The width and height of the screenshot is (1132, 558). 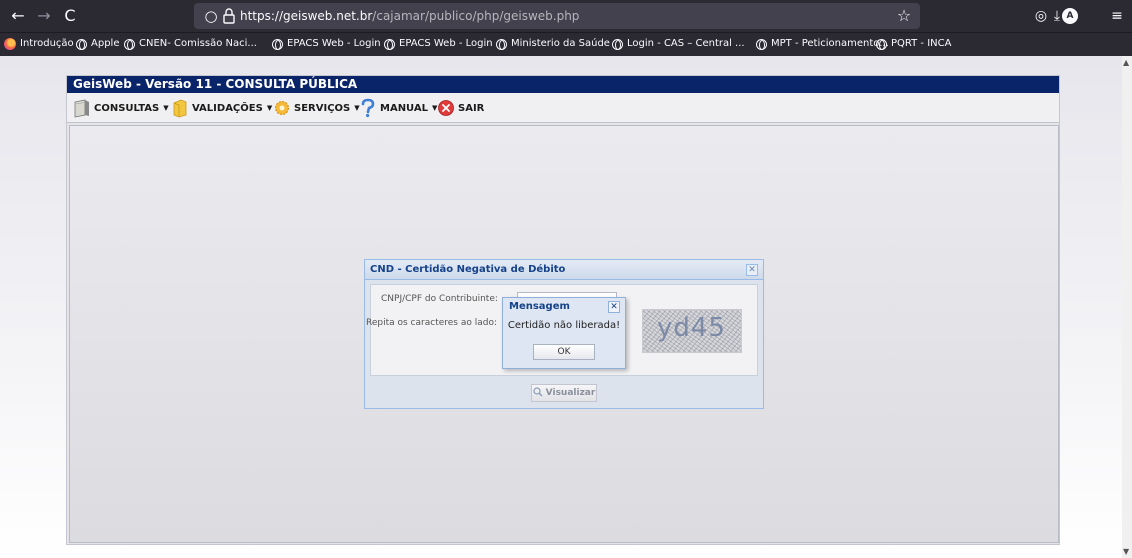 I want to click on menu-sair: SAIR, so click(x=460, y=108).